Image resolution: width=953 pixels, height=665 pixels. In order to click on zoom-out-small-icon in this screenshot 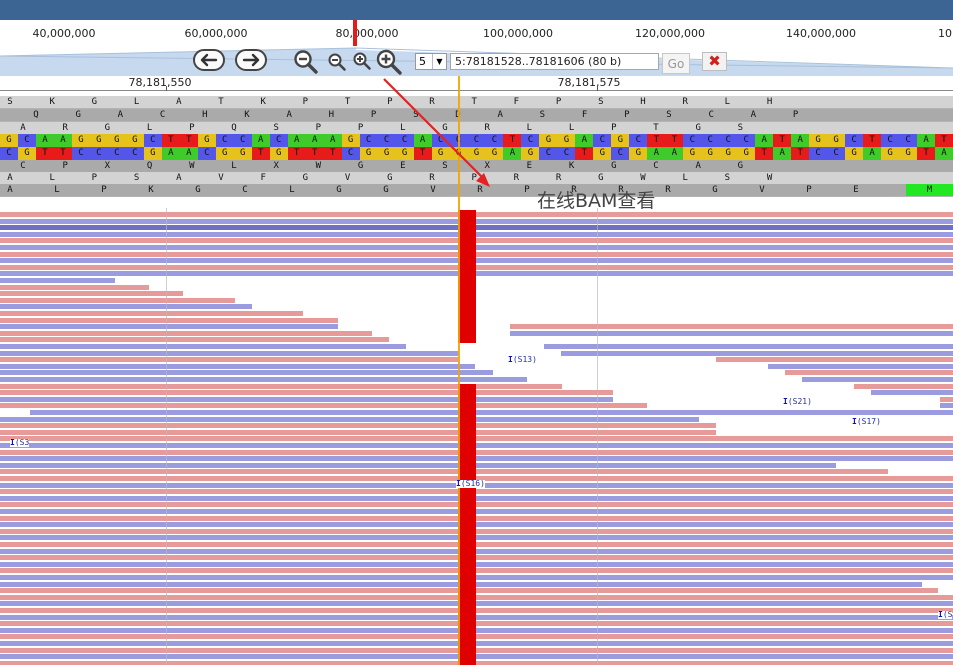, I will do `click(337, 62)`.